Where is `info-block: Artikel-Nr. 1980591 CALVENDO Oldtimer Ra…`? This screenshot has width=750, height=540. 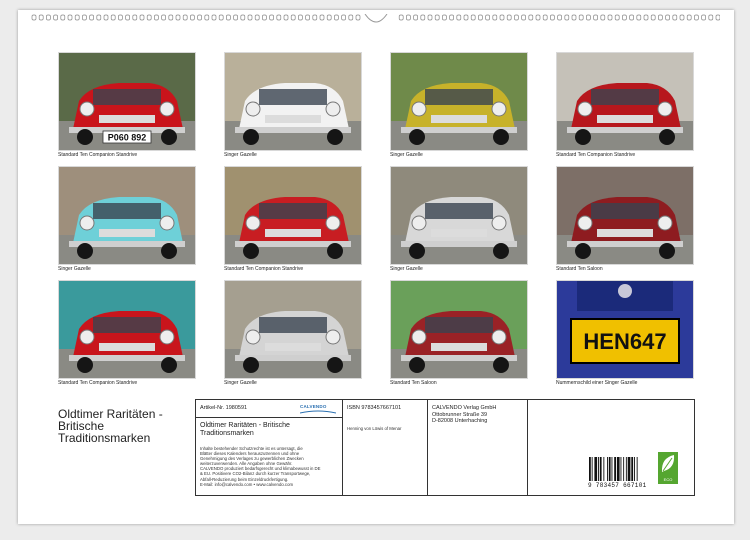 info-block: Artikel-Nr. 1980591 CALVENDO Oldtimer Ra… is located at coordinates (445, 447).